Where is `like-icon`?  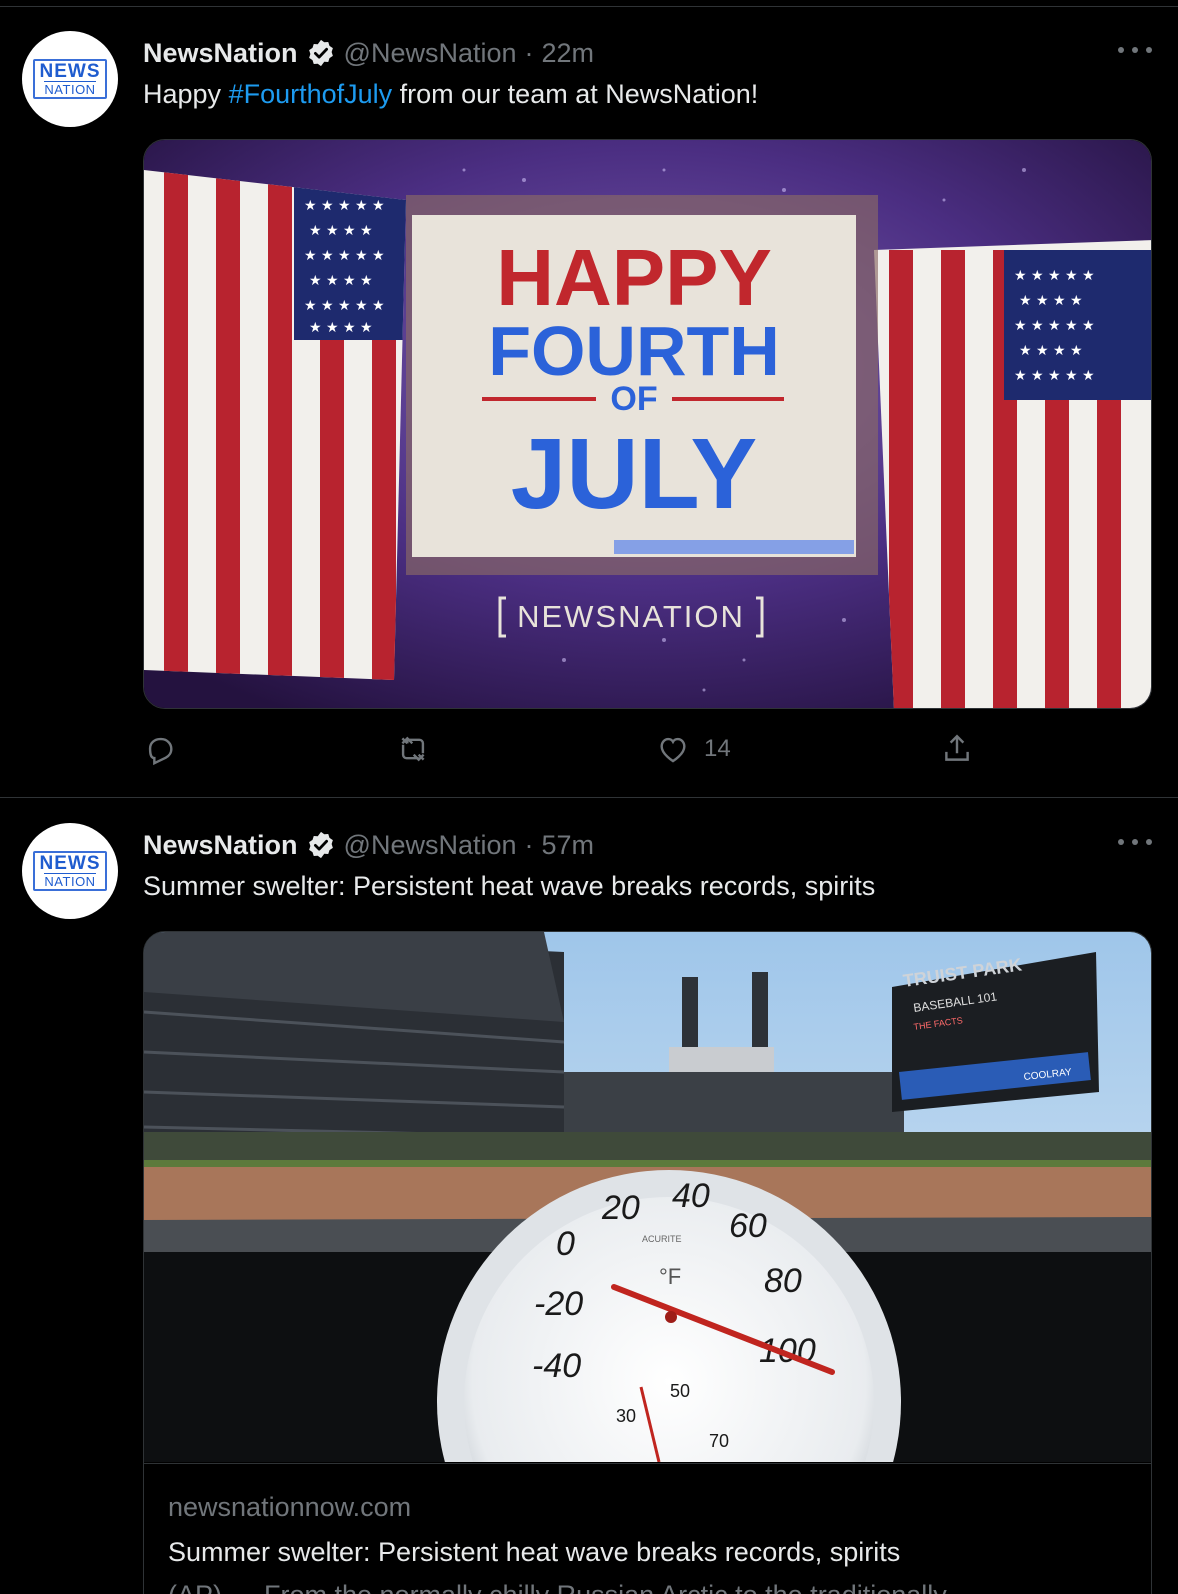
like-icon is located at coordinates (673, 750).